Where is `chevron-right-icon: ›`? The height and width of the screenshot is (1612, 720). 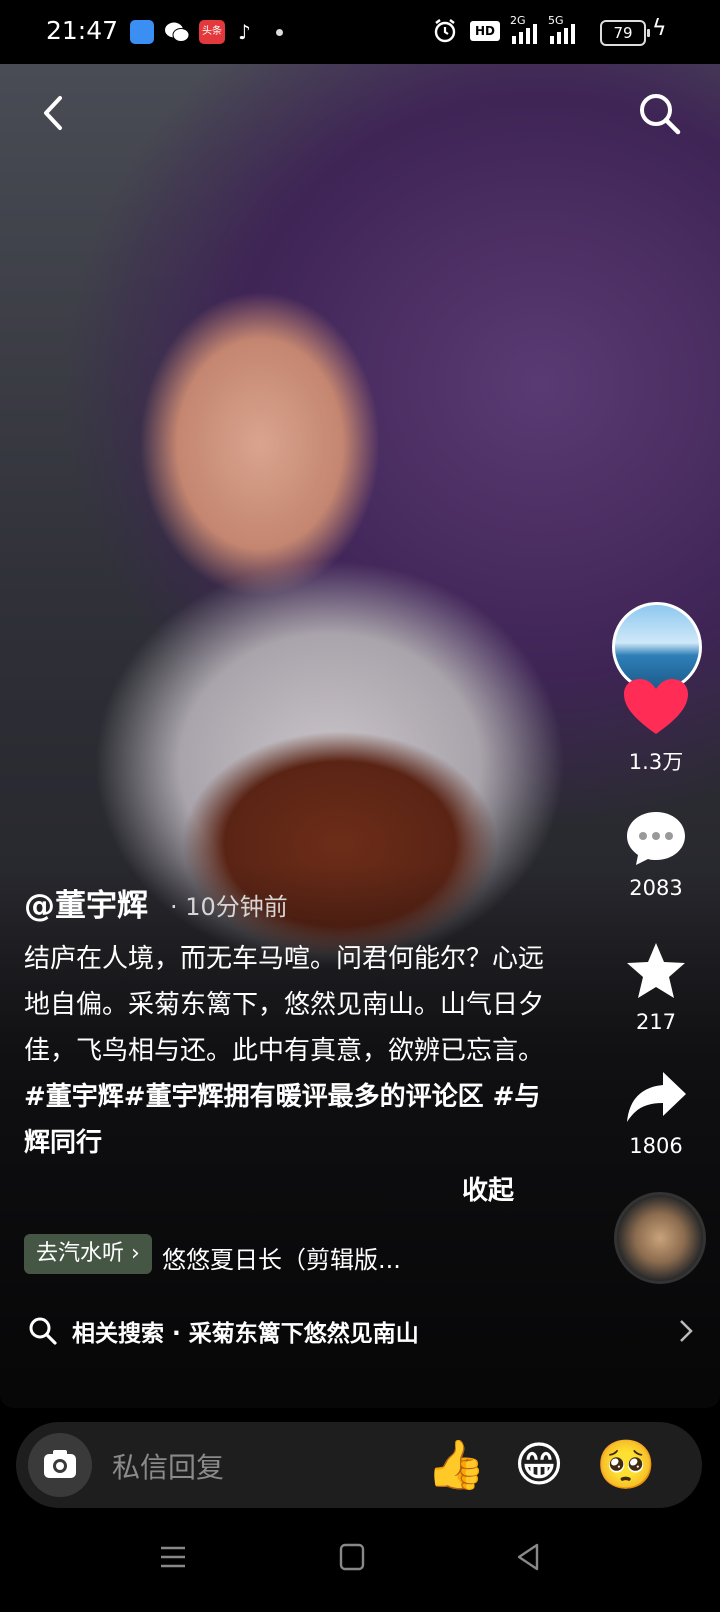 chevron-right-icon: › is located at coordinates (135, 1253).